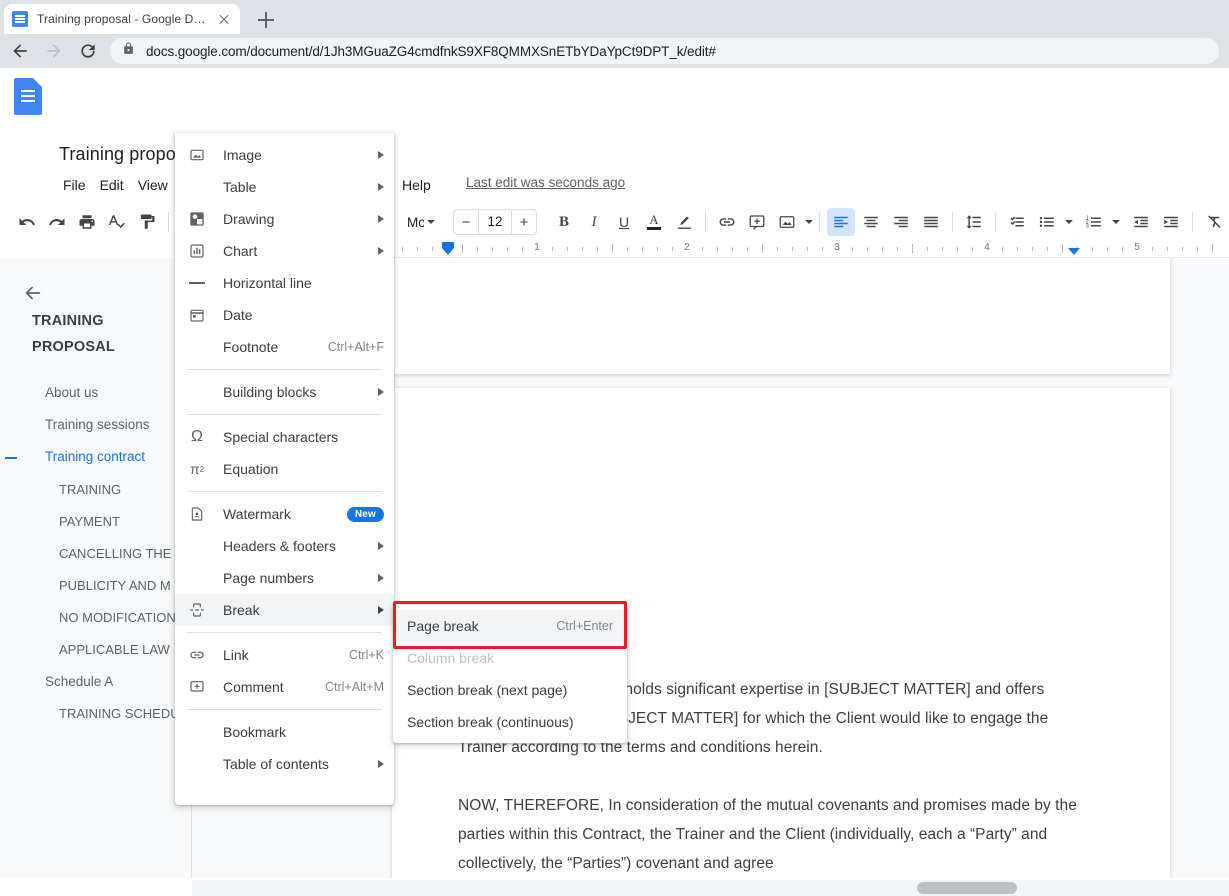 The height and width of the screenshot is (896, 1229). What do you see at coordinates (495, 222) in the screenshot?
I see `font-size-input: 12` at bounding box center [495, 222].